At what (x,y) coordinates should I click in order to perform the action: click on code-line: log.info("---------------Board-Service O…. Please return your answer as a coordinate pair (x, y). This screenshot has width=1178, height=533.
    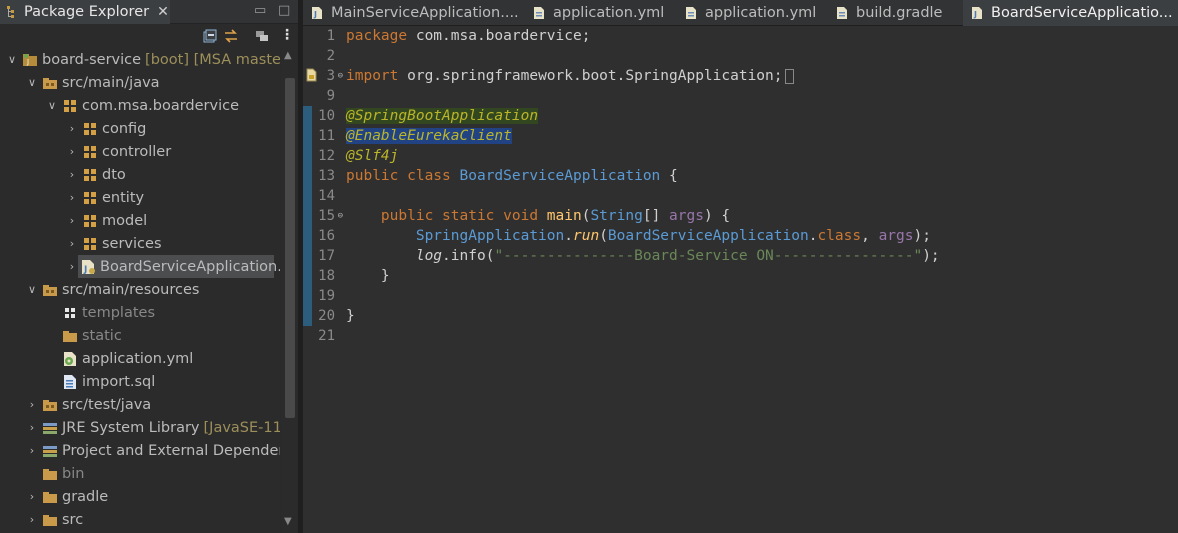
    Looking at the image, I should click on (677, 256).